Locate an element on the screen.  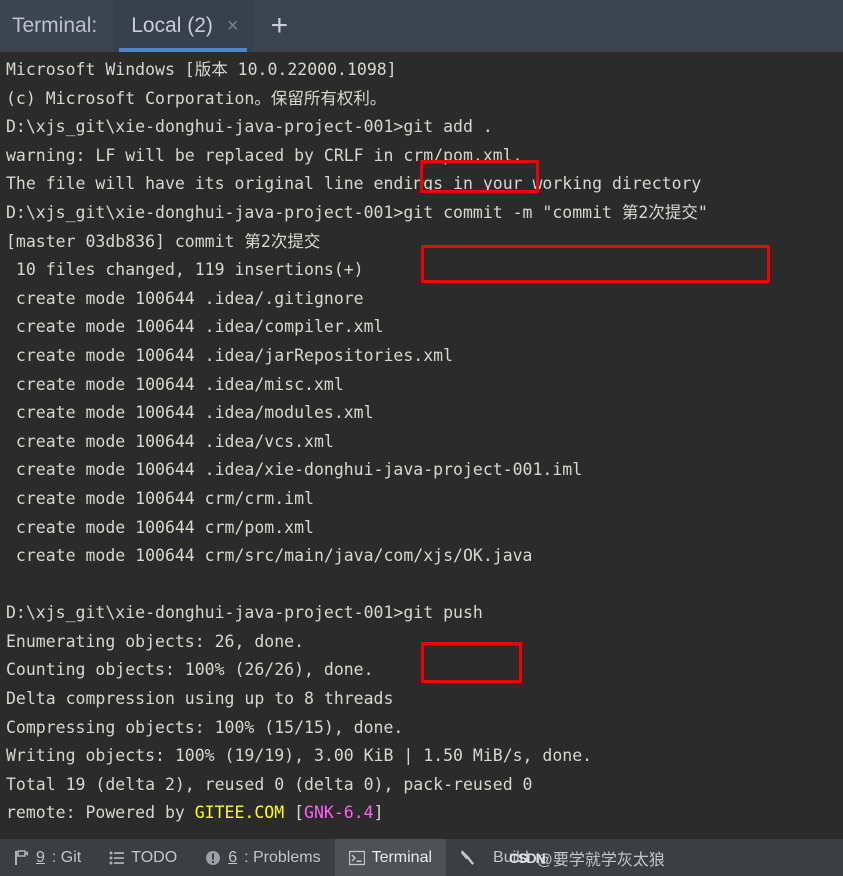
terminal-line: Enumerating objects: 26, done. is located at coordinates (155, 641).